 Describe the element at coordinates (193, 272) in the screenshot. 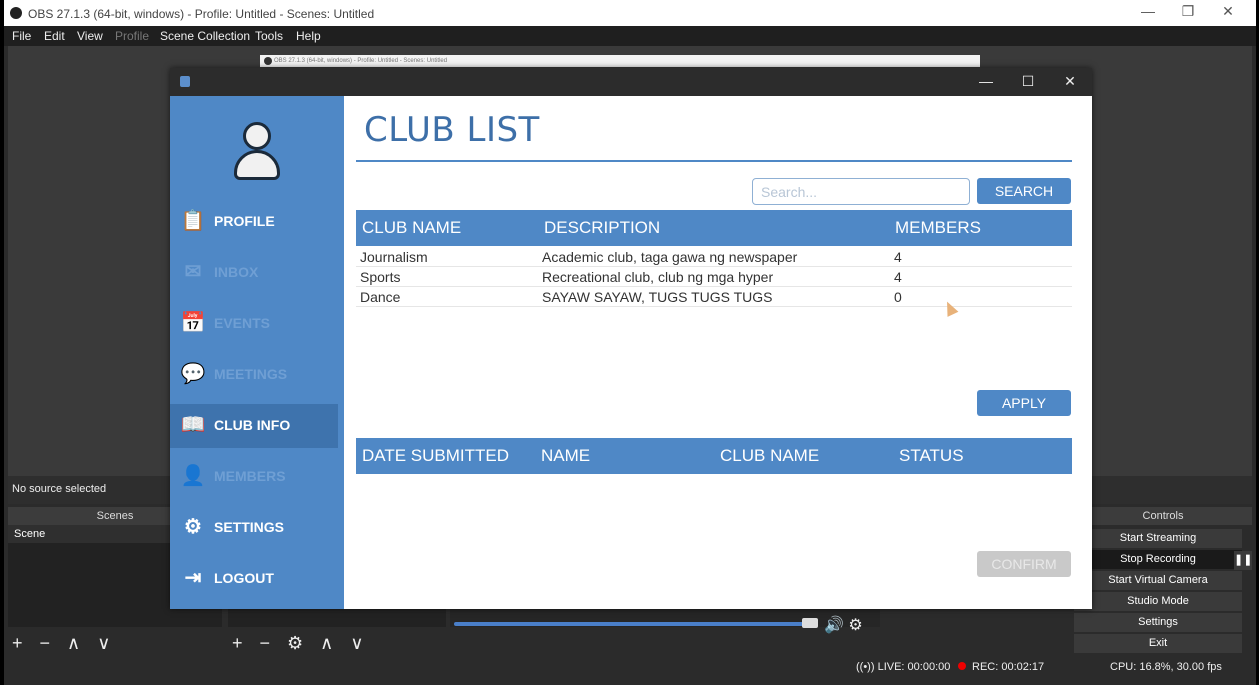

I see `inbox-icon: ✉` at that location.